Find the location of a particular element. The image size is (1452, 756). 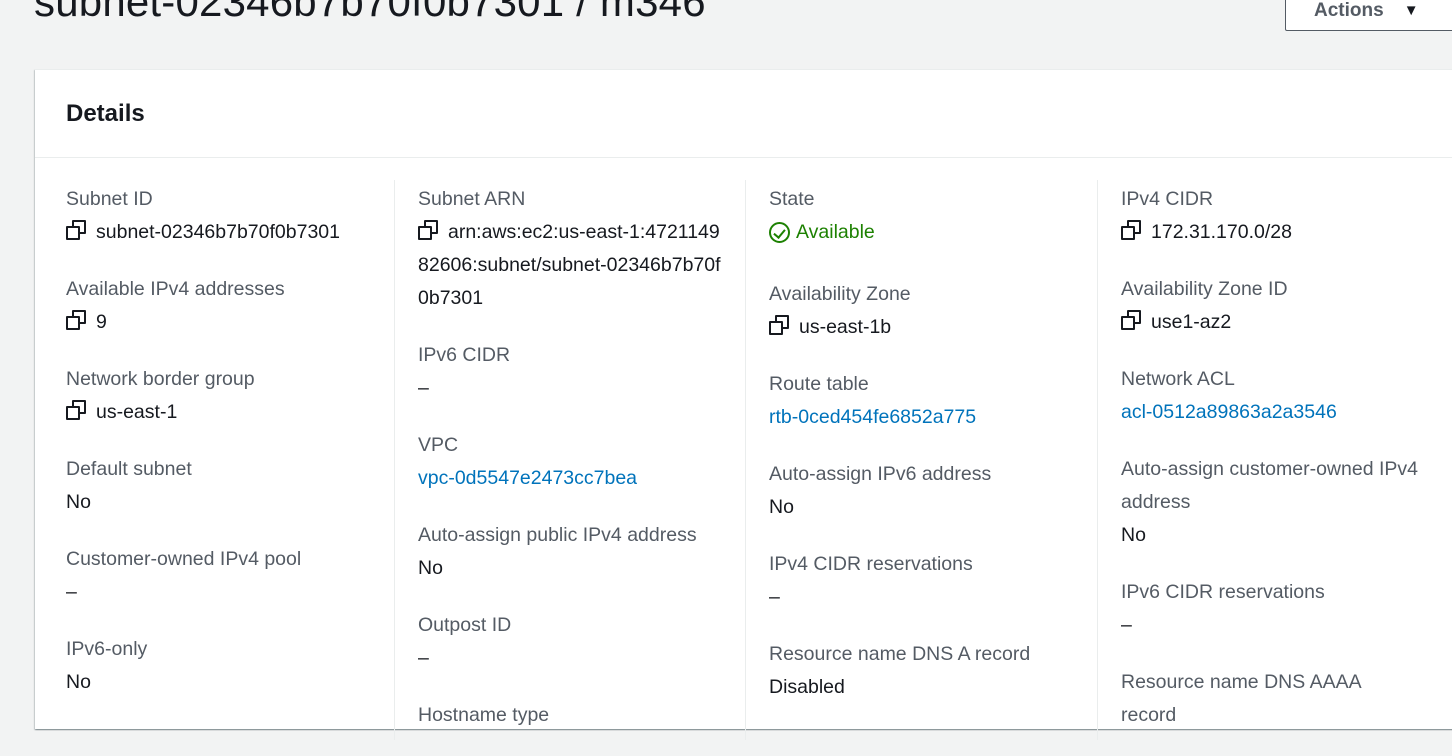

field-label: Outpost ID is located at coordinates (465, 625).